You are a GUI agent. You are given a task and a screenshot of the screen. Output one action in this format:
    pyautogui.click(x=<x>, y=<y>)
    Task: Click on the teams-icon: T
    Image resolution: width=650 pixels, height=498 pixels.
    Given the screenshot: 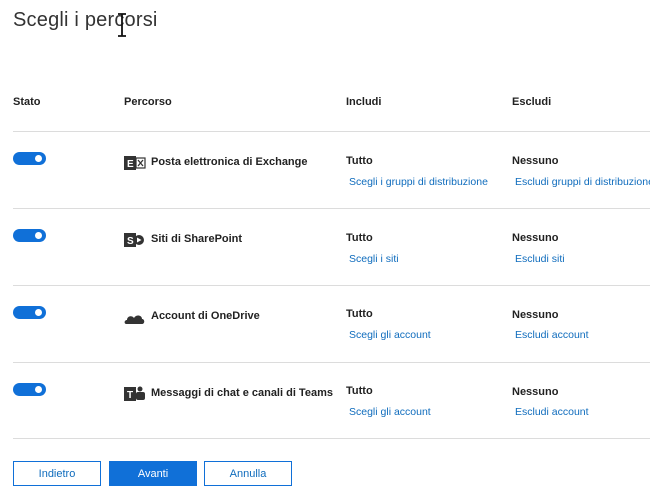 What is the action you would take?
    pyautogui.click(x=134, y=393)
    